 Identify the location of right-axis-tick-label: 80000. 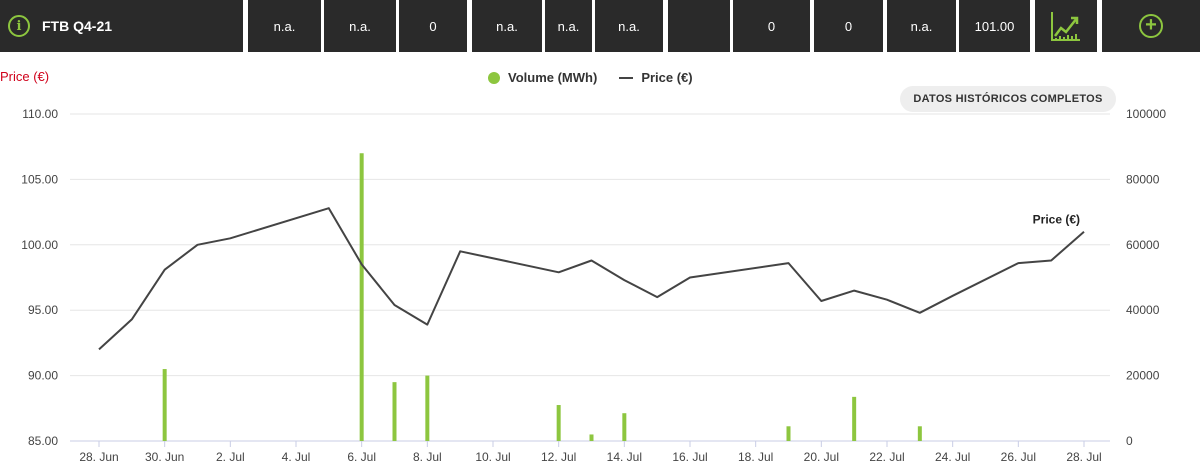
(1143, 179).